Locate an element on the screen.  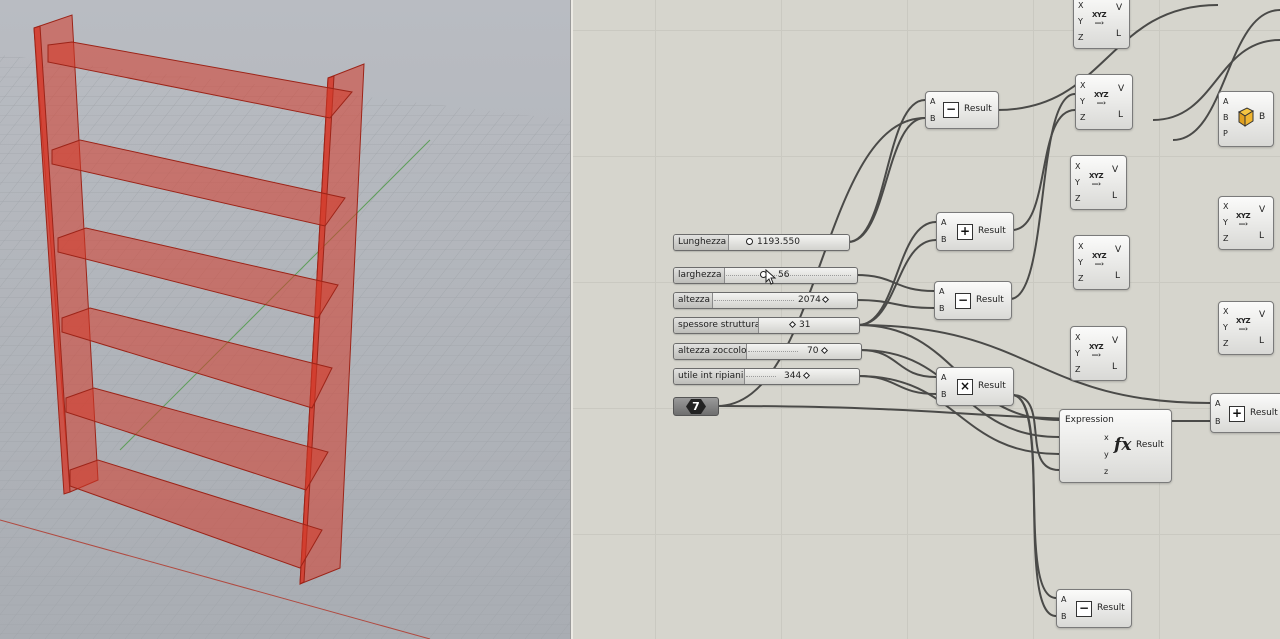
expression-title: Expression is located at coordinates (1089, 420).